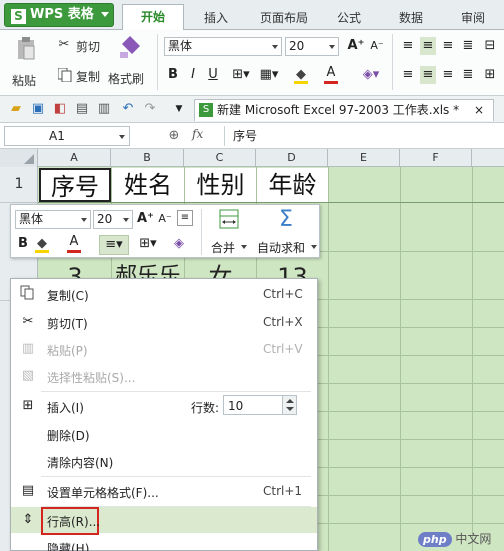  What do you see at coordinates (75, 185) in the screenshot?
I see `cell-a1: 序号` at bounding box center [75, 185].